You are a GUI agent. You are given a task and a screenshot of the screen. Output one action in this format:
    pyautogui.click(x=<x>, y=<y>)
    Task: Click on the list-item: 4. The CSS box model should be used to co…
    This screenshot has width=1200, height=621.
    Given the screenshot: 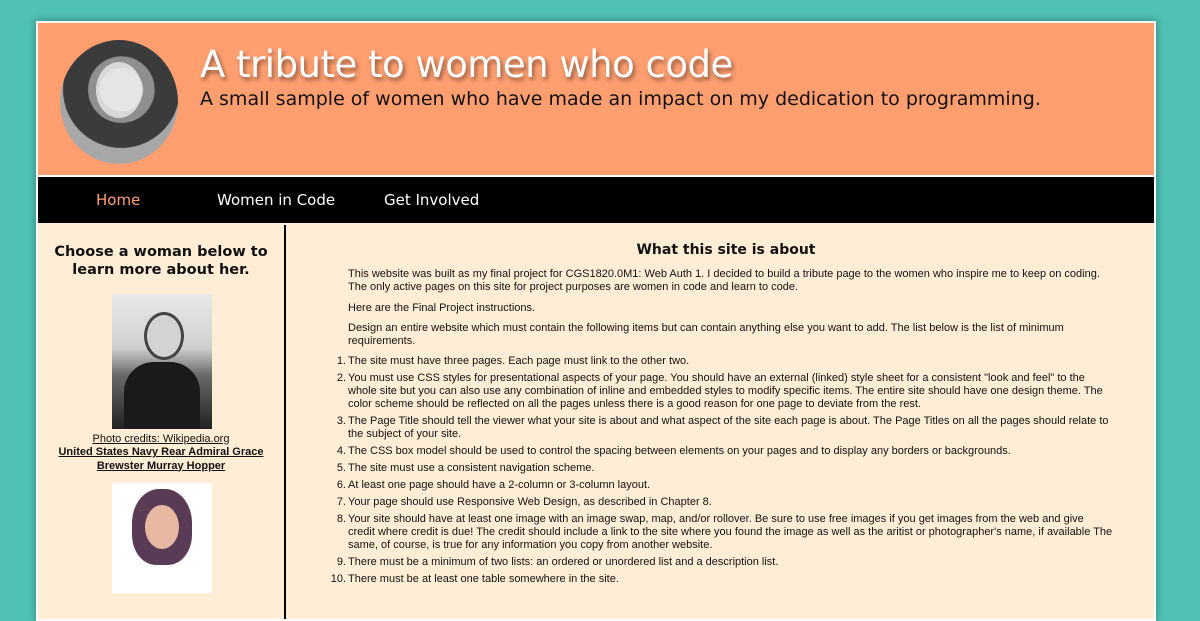 What is the action you would take?
    pyautogui.click(x=673, y=451)
    